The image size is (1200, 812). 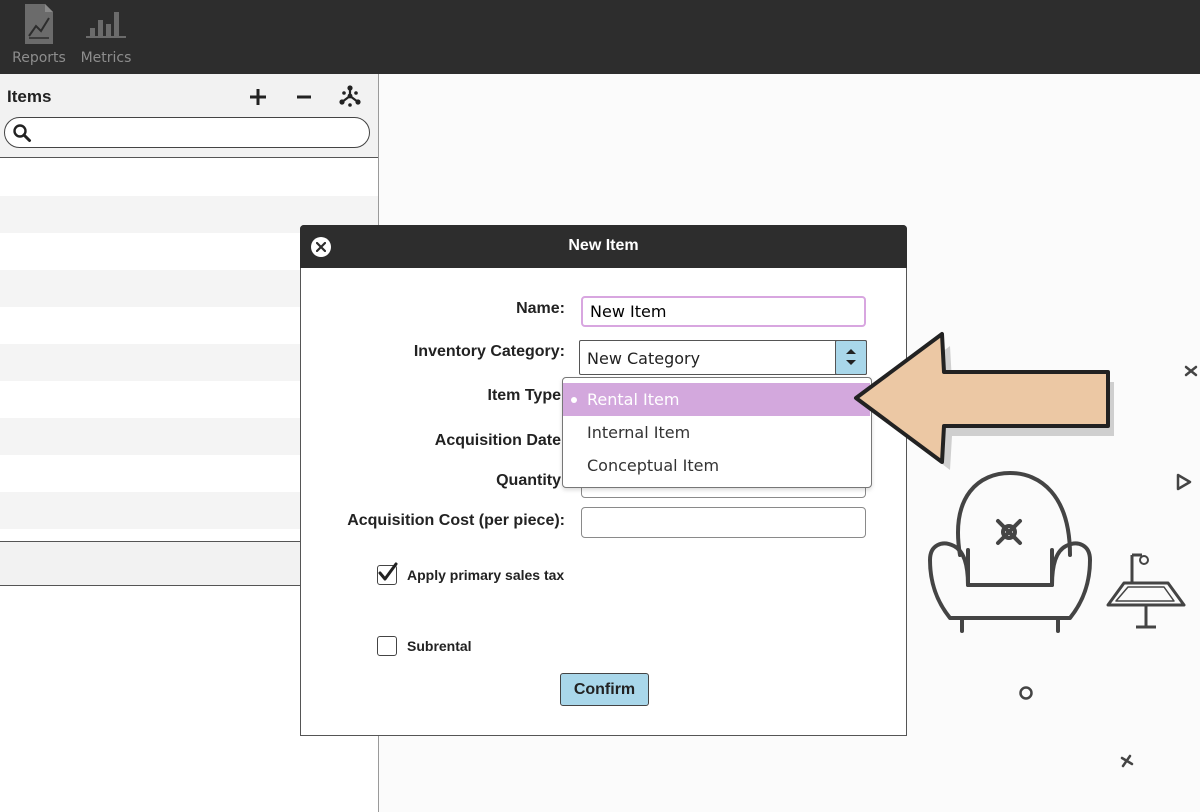 I want to click on acquisition-cost-input, so click(x=723, y=522).